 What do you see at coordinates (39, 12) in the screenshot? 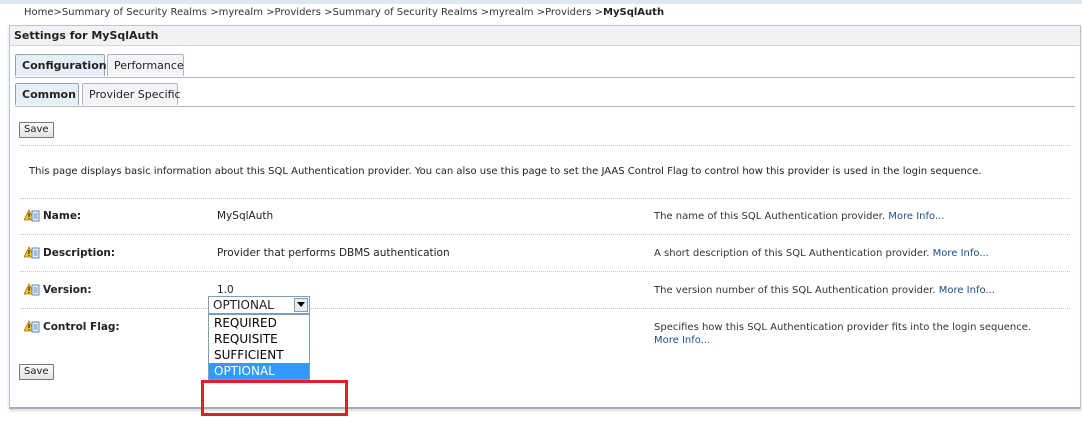
I see `breadcrumb-home: Home` at bounding box center [39, 12].